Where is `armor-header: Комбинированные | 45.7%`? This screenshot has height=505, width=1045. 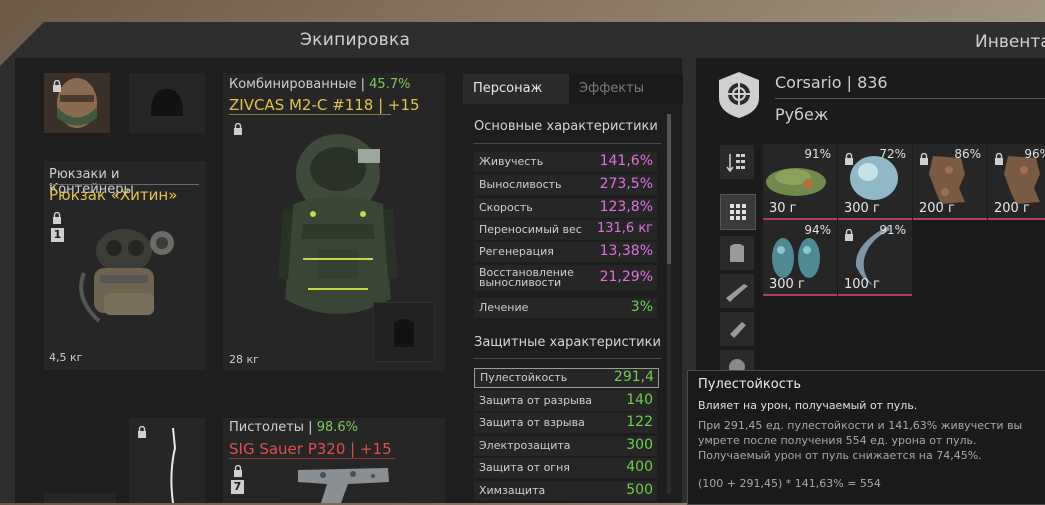
armor-header: Комбинированные | 45.7% is located at coordinates (319, 84).